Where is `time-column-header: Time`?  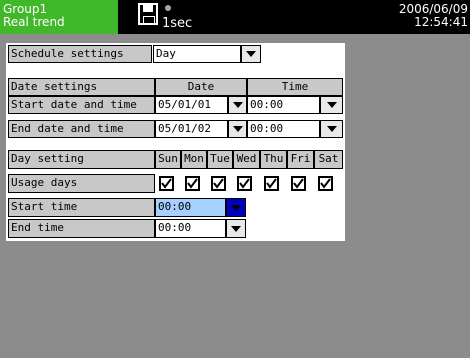 time-column-header: Time is located at coordinates (295, 87).